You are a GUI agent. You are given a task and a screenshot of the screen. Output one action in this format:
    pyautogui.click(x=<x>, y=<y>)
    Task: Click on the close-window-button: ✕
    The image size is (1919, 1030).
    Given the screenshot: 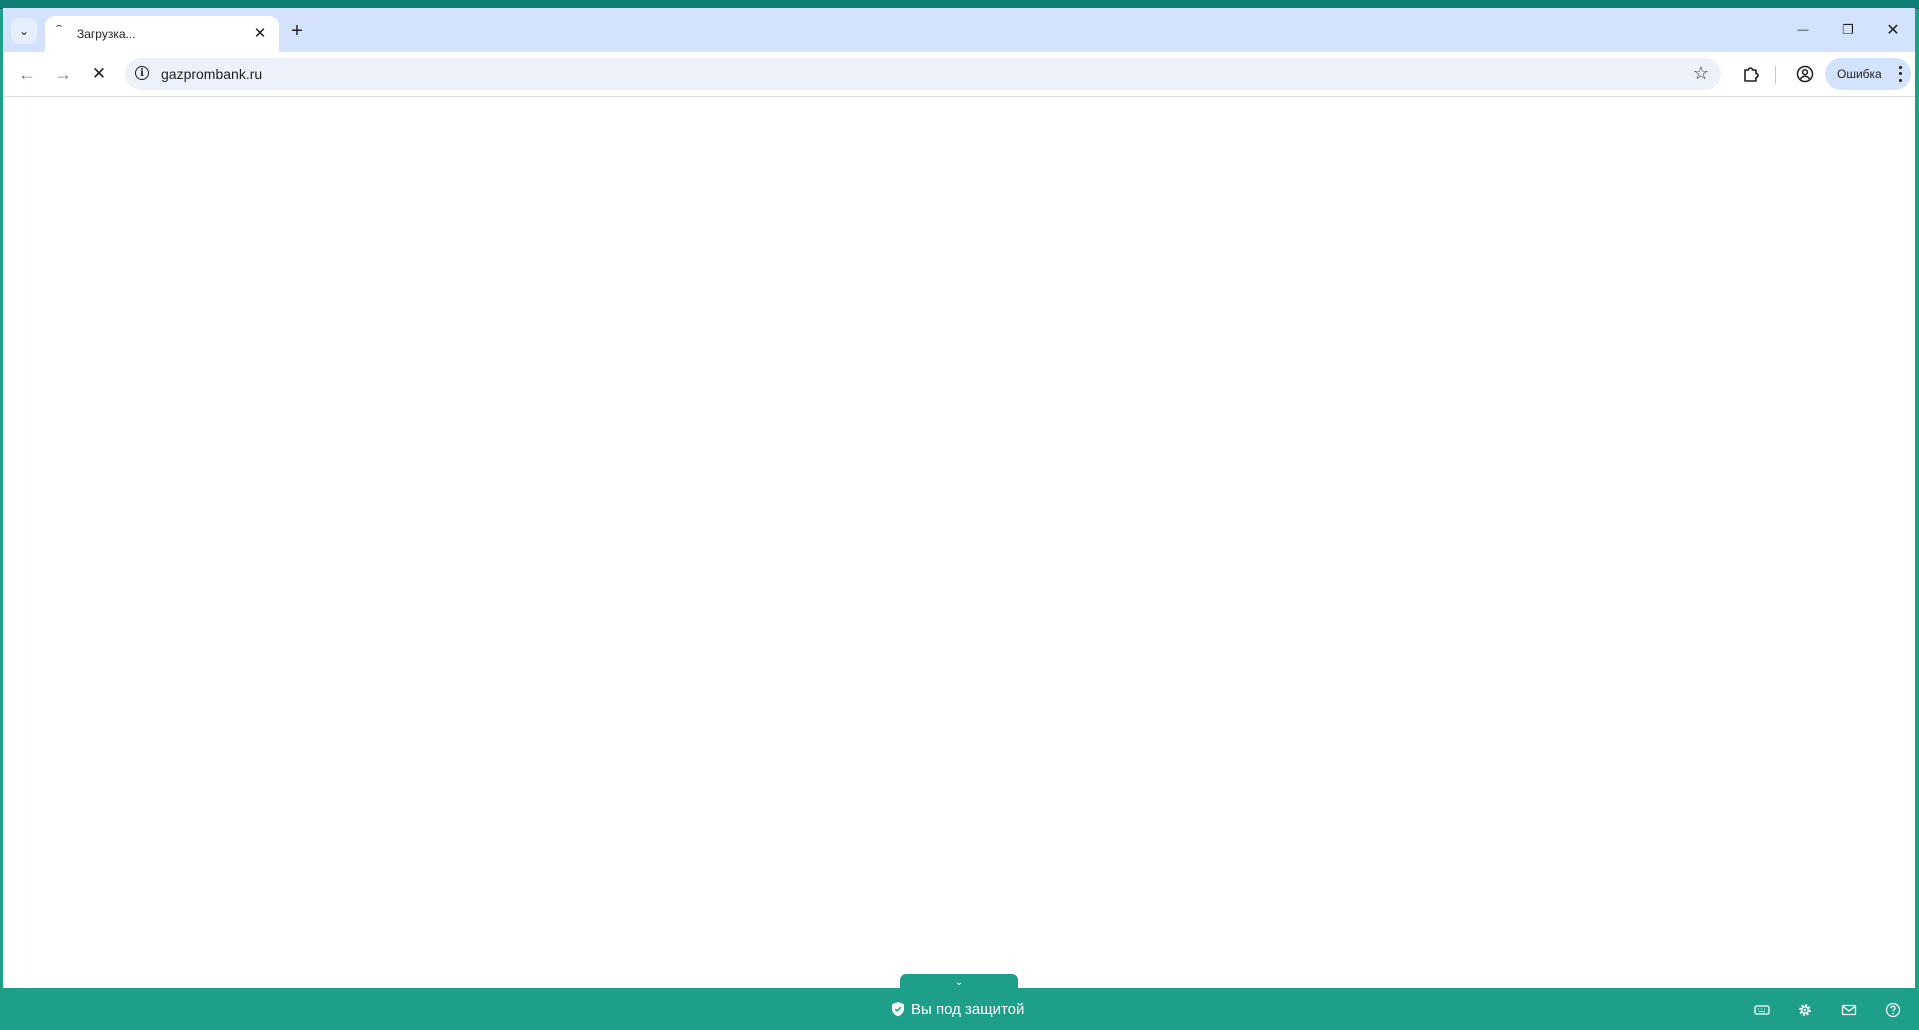 What is the action you would take?
    pyautogui.click(x=1893, y=30)
    